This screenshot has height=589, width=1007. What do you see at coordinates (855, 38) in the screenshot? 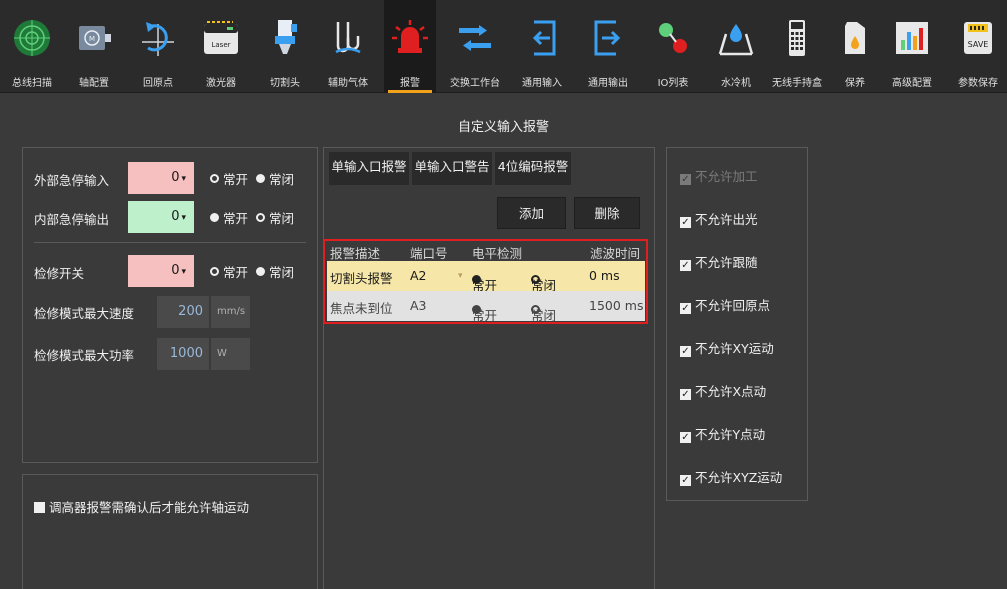
I see `oil-can-icon` at bounding box center [855, 38].